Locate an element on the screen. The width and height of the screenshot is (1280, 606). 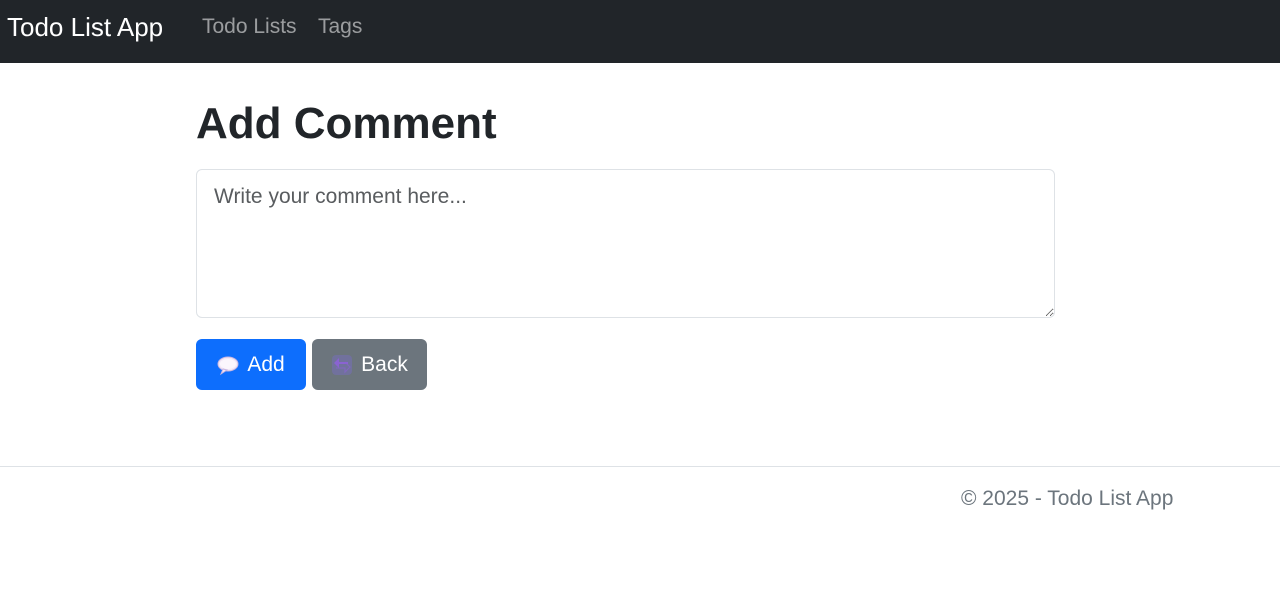
back-button: Back is located at coordinates (369, 364).